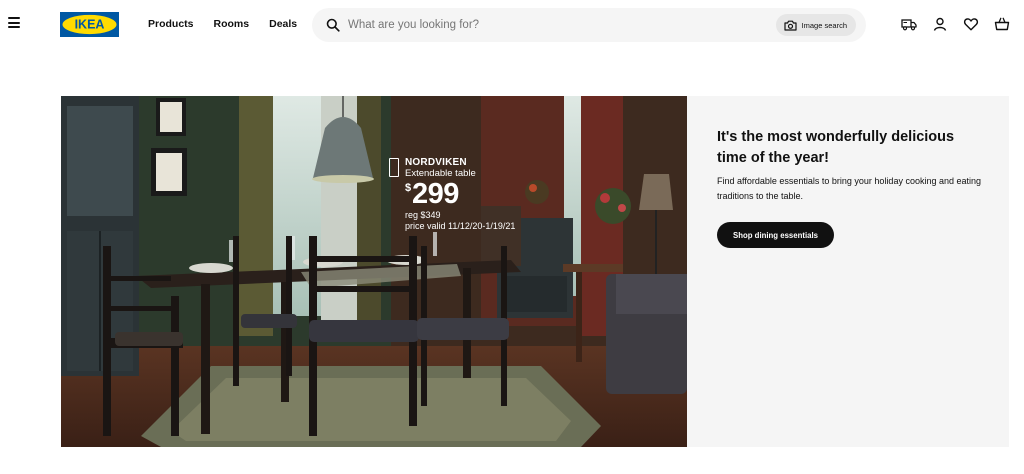 Image resolution: width=1024 pixels, height=474 pixels. What do you see at coordinates (171, 24) in the screenshot?
I see `nav-products: Products` at bounding box center [171, 24].